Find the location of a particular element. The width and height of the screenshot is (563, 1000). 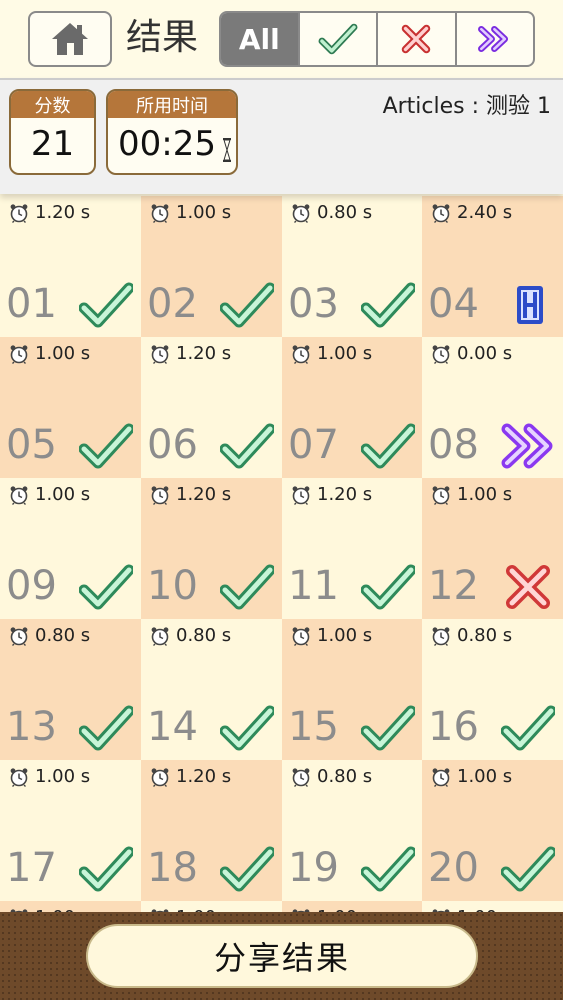

result-cell: 0.80 s 13 is located at coordinates (70, 689).